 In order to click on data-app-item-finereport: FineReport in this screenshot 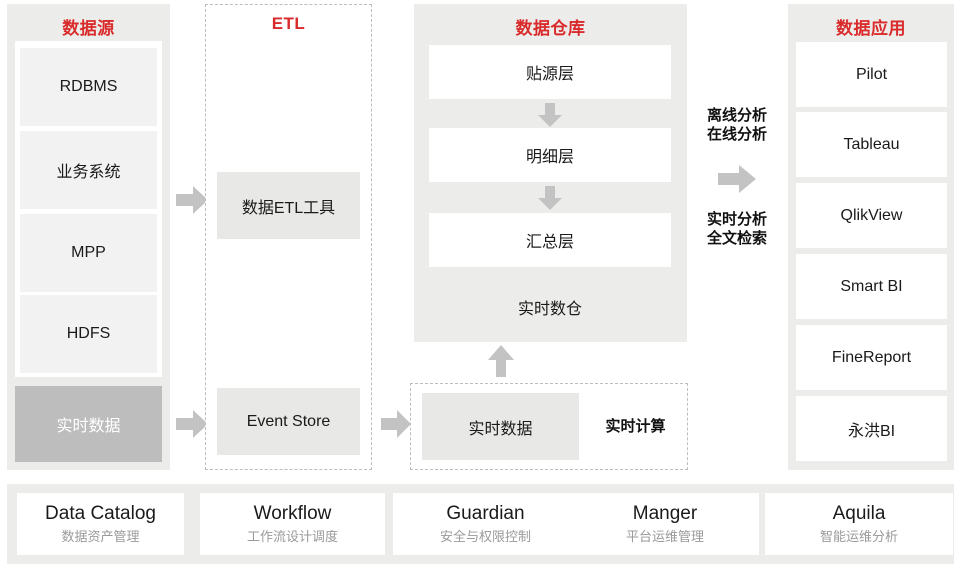, I will do `click(871, 357)`.